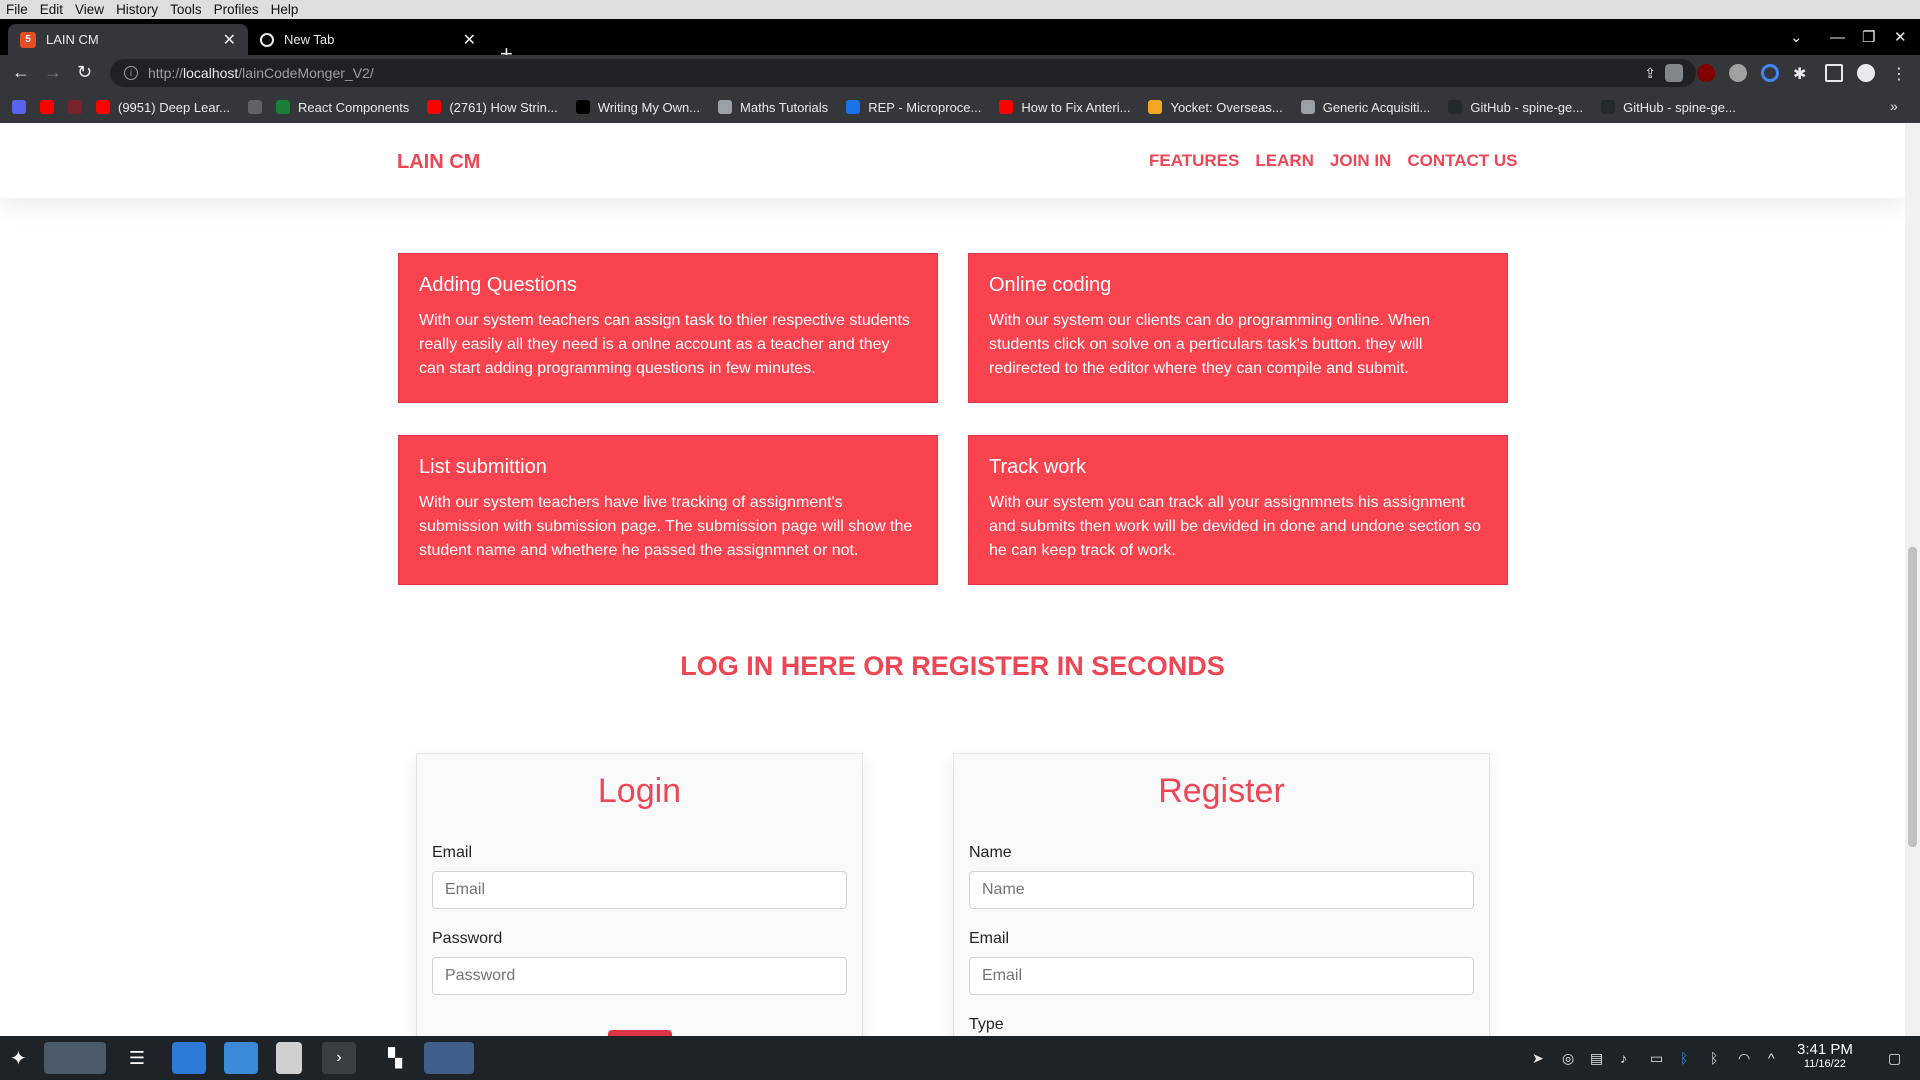 The image size is (1920, 1080). What do you see at coordinates (1894, 1058) in the screenshot?
I see `show-desktop-icon: ▢` at bounding box center [1894, 1058].